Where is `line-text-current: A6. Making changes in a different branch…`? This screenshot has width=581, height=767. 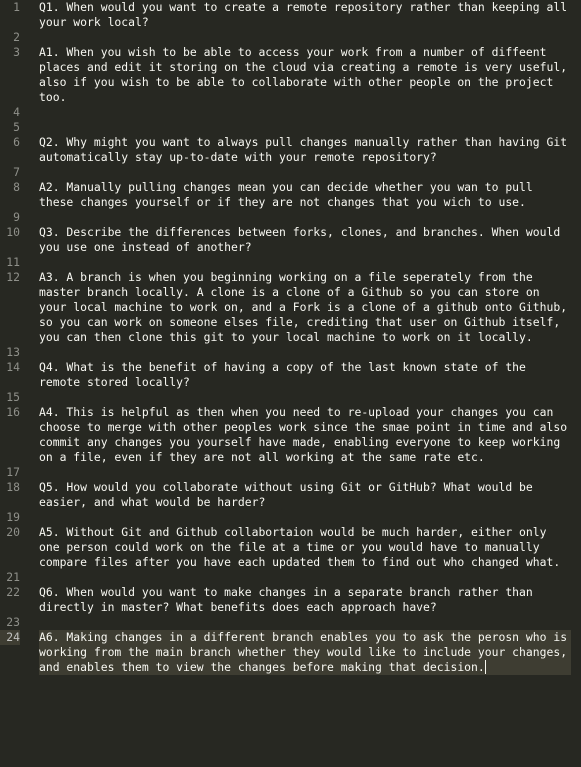
line-text-current: A6. Making changes in a different branch… is located at coordinates (305, 652).